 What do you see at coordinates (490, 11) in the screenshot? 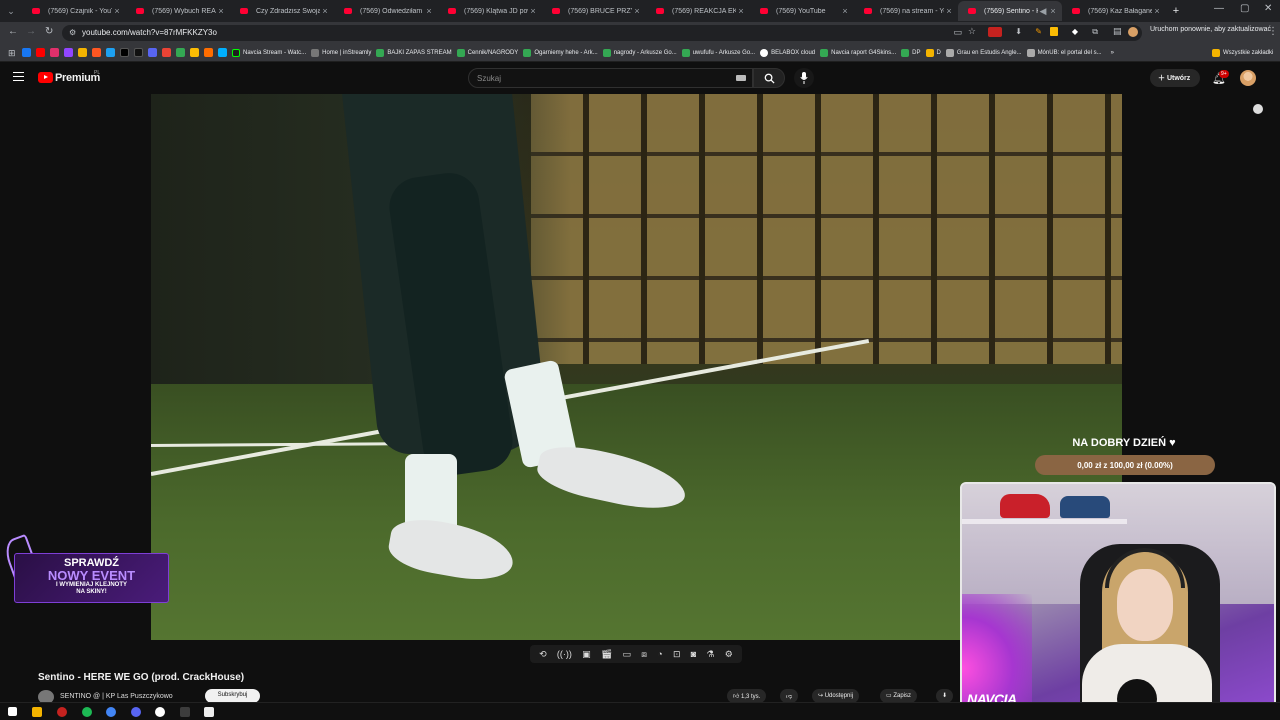
I see `browser-tab: (7569) Klątwa JD powrac×` at bounding box center [490, 11].